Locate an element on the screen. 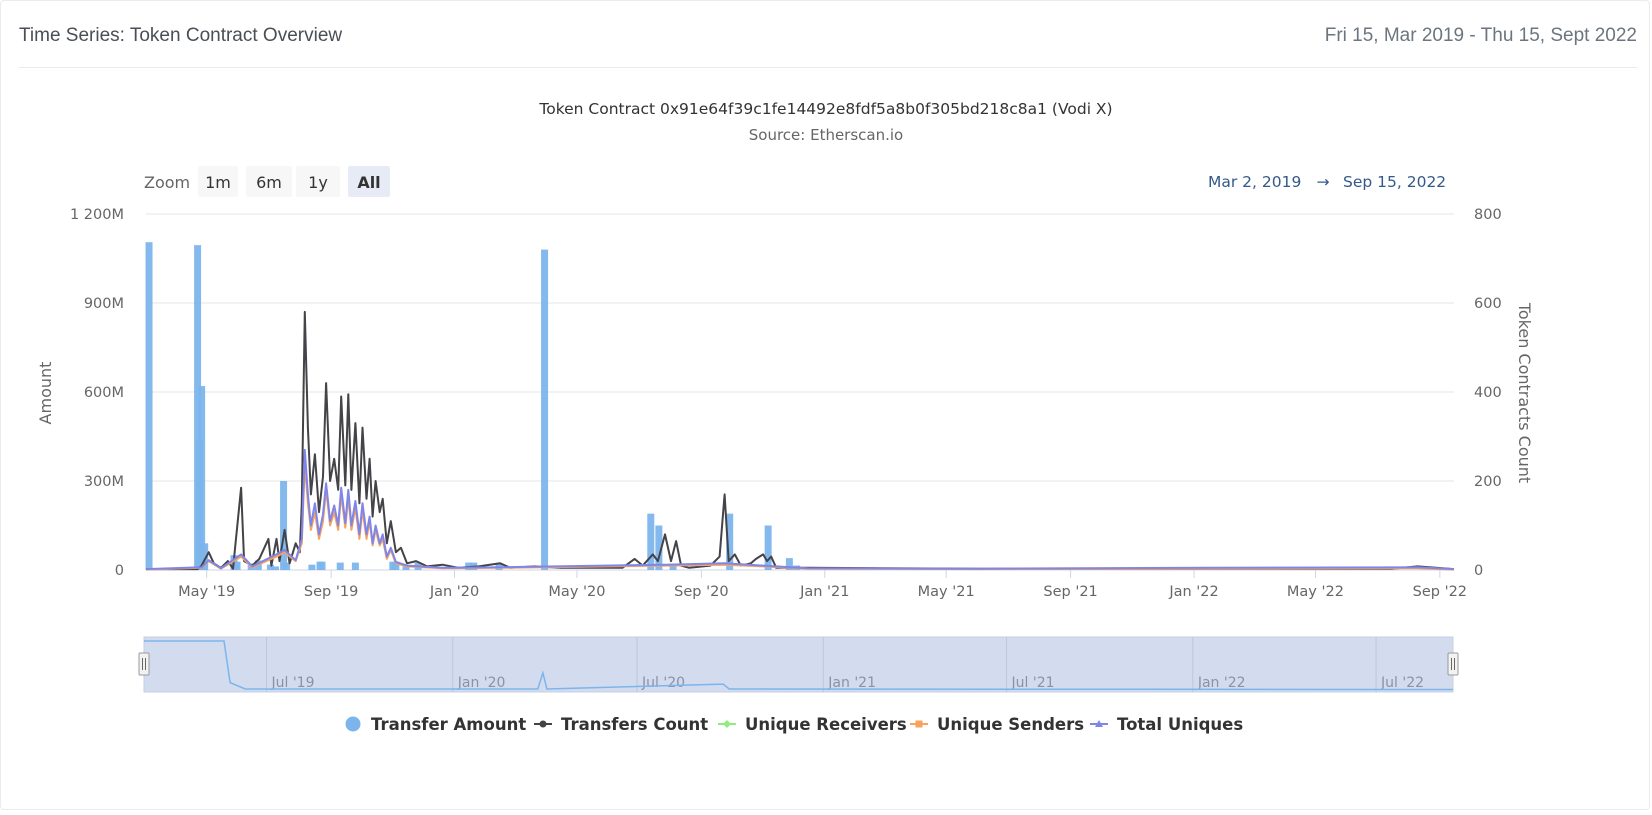  range-arrow: → is located at coordinates (1323, 182).